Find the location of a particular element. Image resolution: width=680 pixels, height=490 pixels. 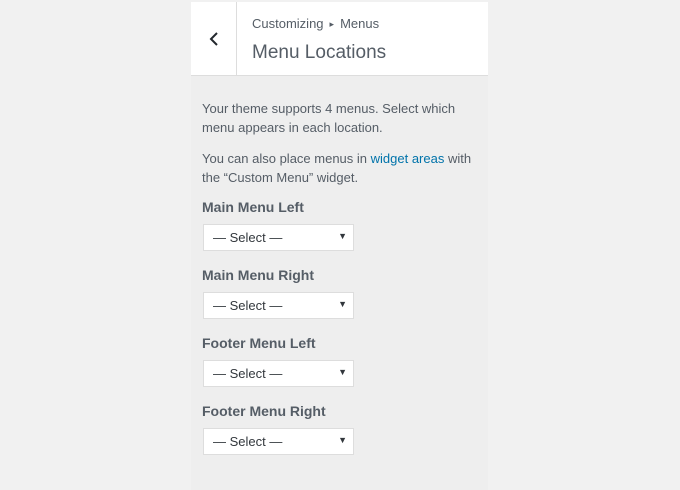

panel-header: Customizing ▸ Menus Menu Locations is located at coordinates (339, 39).